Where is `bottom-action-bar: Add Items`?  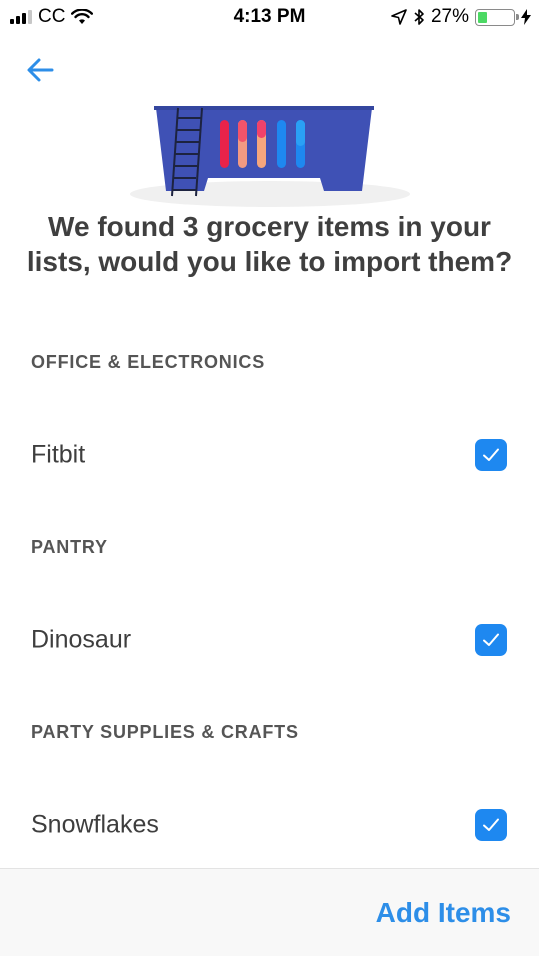
bottom-action-bar: Add Items is located at coordinates (269, 912).